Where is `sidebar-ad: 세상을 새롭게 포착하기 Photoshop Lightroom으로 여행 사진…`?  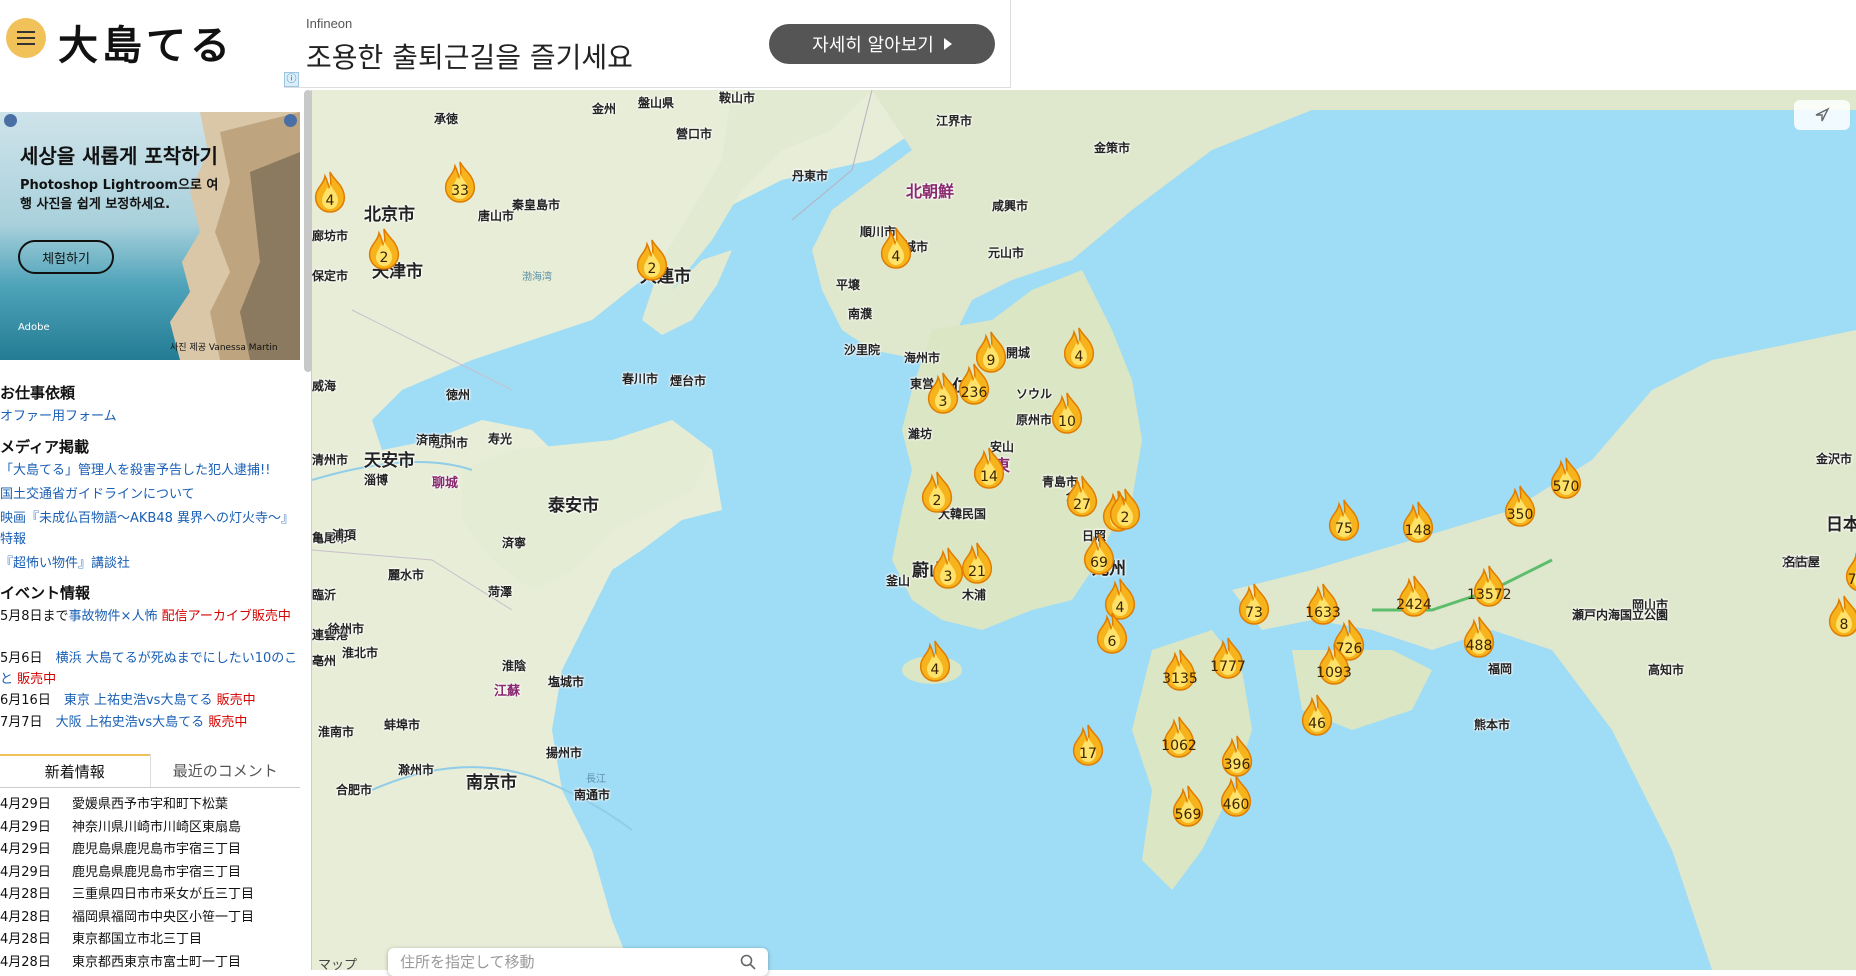 sidebar-ad: 세상을 새롭게 포착하기 Photoshop Lightroom으로 여행 사진… is located at coordinates (150, 236).